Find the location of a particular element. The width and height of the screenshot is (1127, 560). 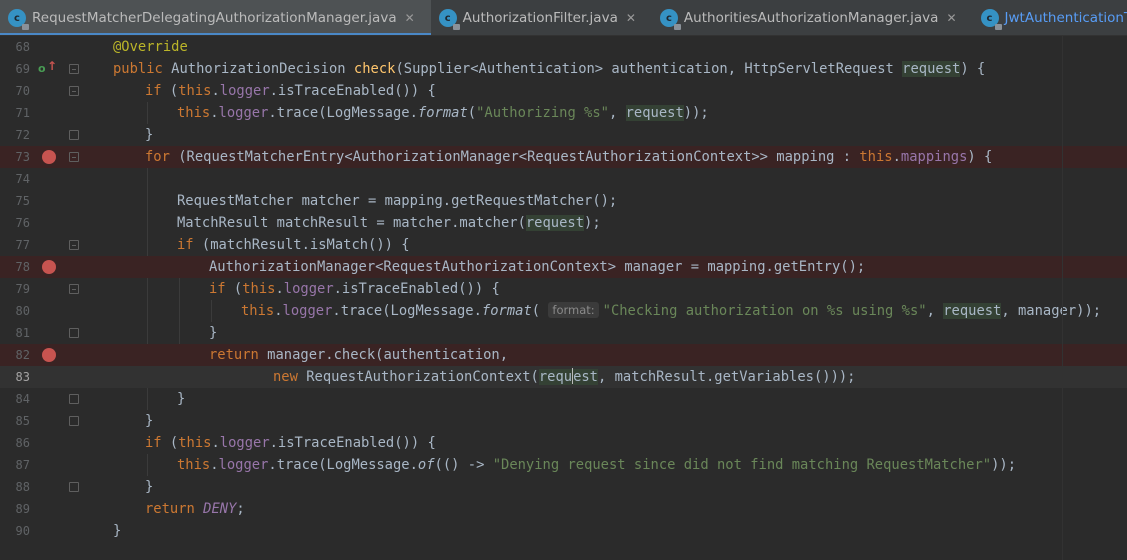

code-token: ; is located at coordinates (240, 509).